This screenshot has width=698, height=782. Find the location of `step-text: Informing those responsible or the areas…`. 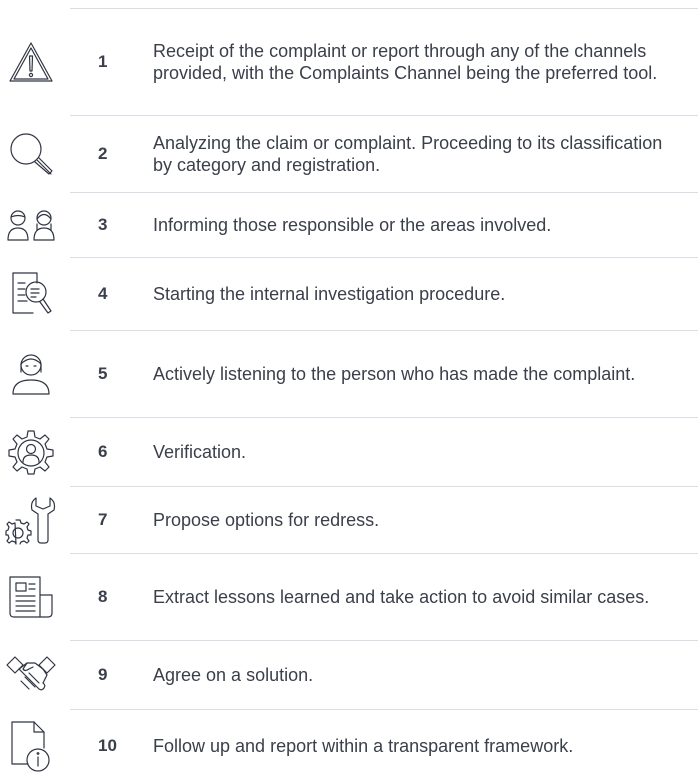

step-text: Informing those responsible or the areas… is located at coordinates (352, 225).